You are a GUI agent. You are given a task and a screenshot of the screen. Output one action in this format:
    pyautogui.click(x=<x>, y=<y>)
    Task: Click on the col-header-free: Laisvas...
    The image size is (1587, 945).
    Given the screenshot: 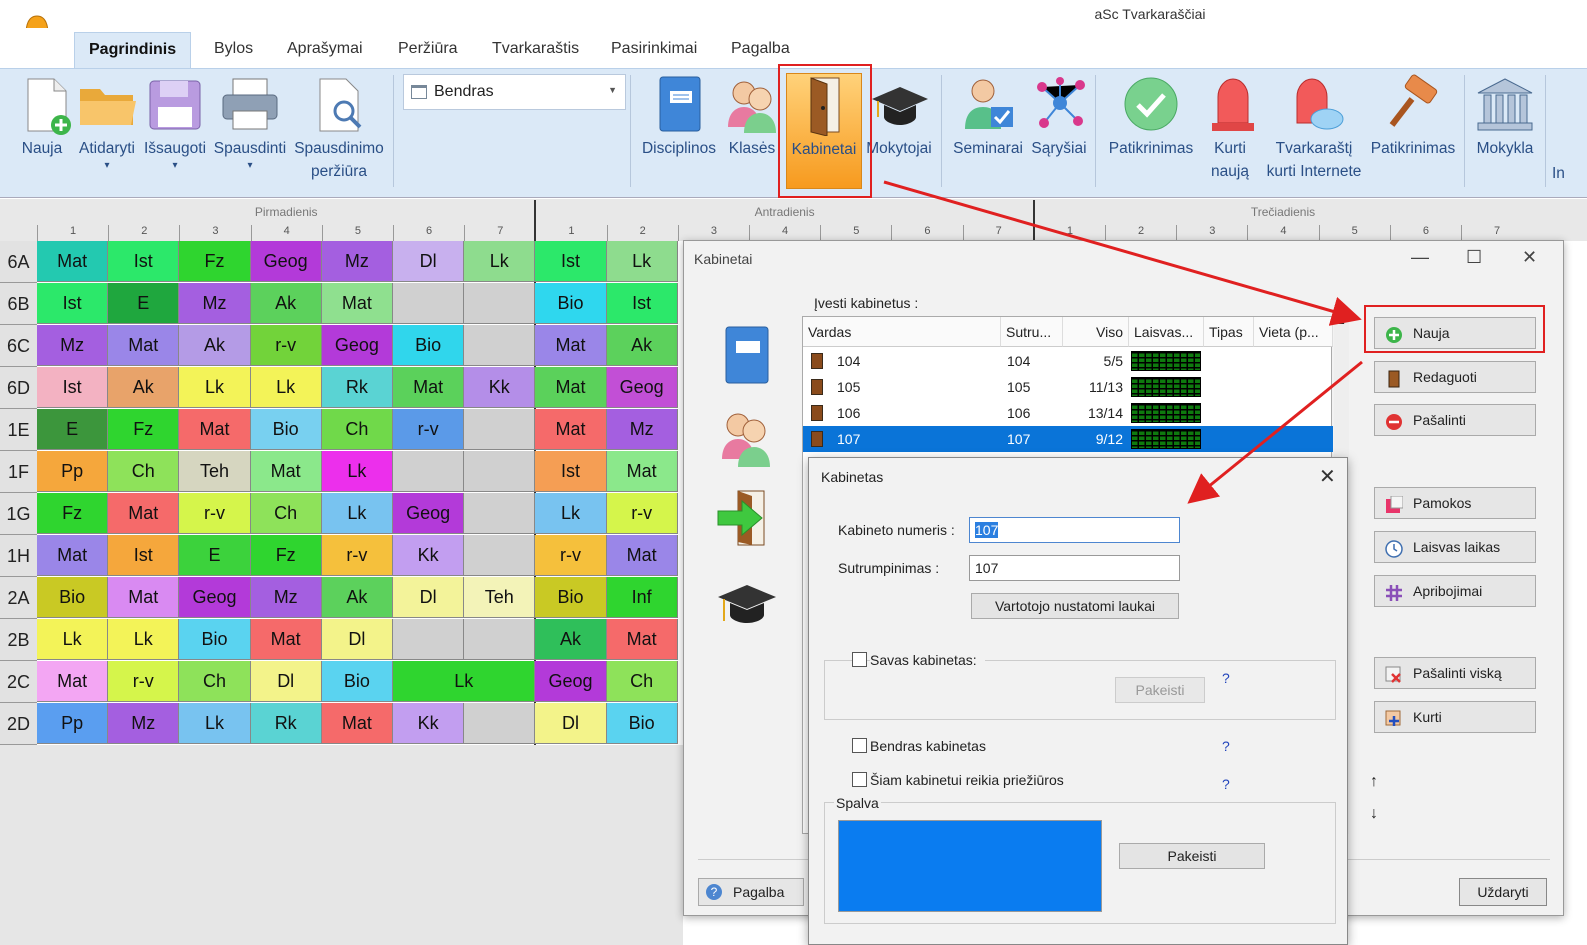 What is the action you would take?
    pyautogui.click(x=1166, y=332)
    